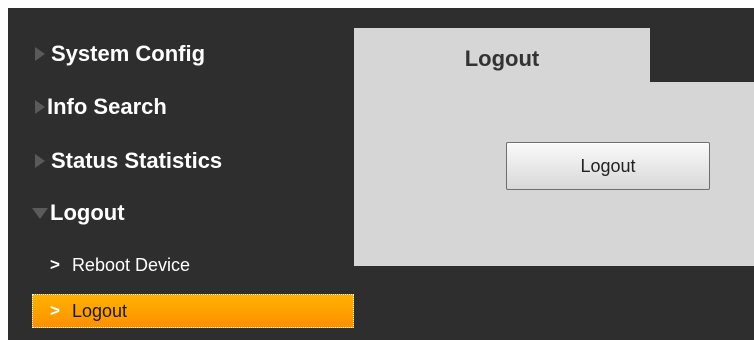  What do you see at coordinates (502, 58) in the screenshot?
I see `tab-label: Logout` at bounding box center [502, 58].